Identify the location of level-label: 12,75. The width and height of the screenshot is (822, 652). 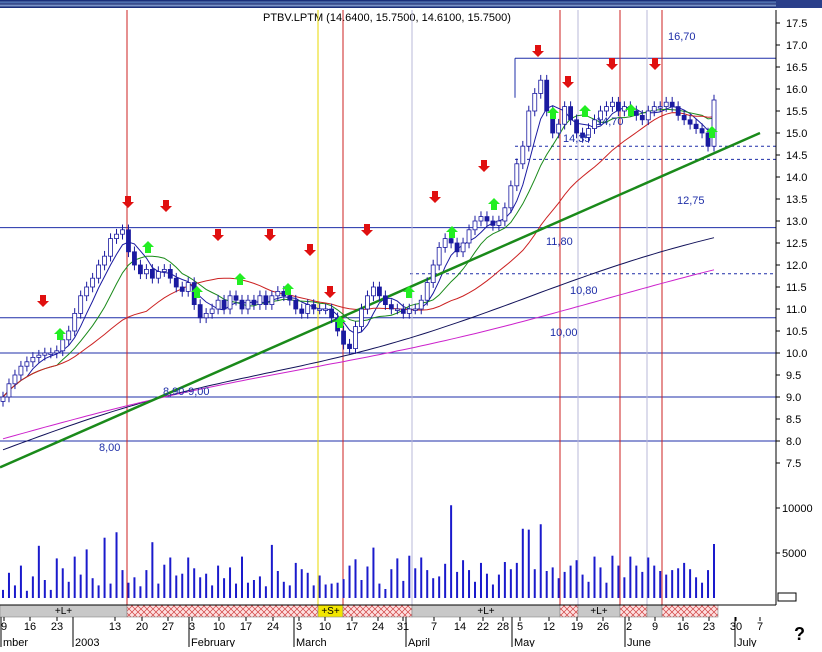
(691, 201).